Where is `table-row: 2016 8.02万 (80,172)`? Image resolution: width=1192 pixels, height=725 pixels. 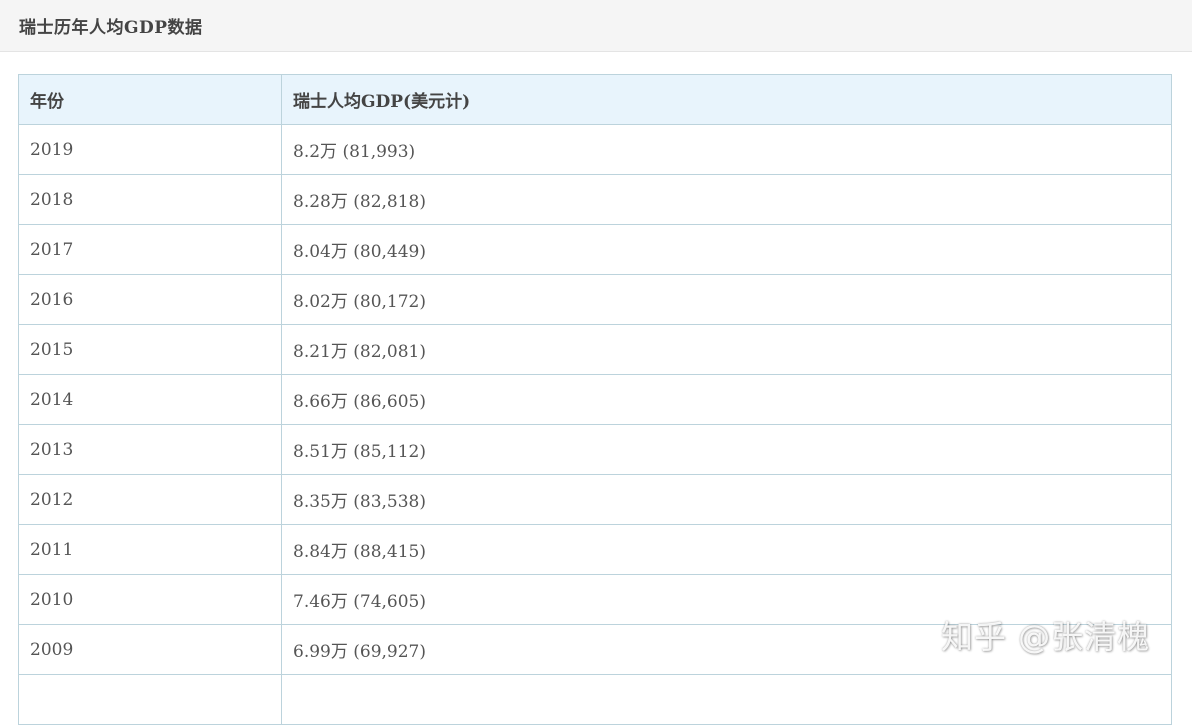
table-row: 2016 8.02万 (80,172) is located at coordinates (595, 299).